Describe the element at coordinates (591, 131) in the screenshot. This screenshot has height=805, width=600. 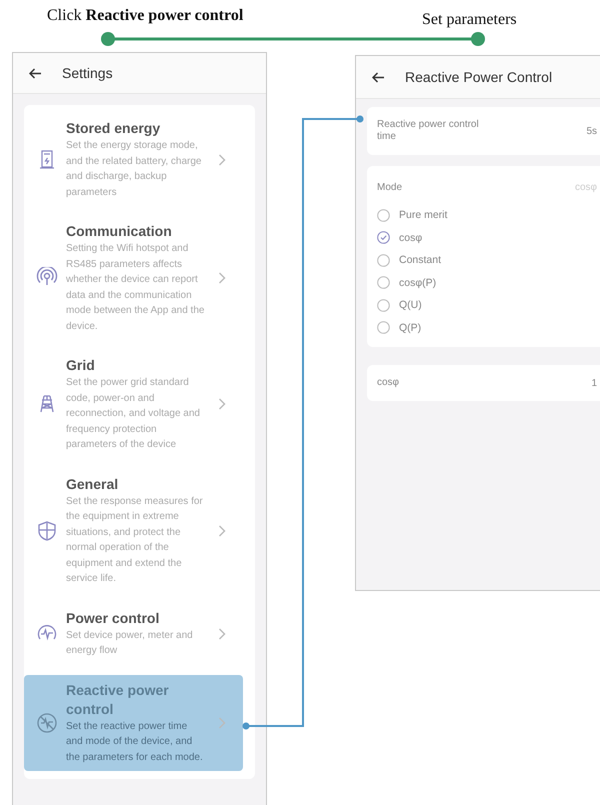
I see `row-value: 5s` at that location.